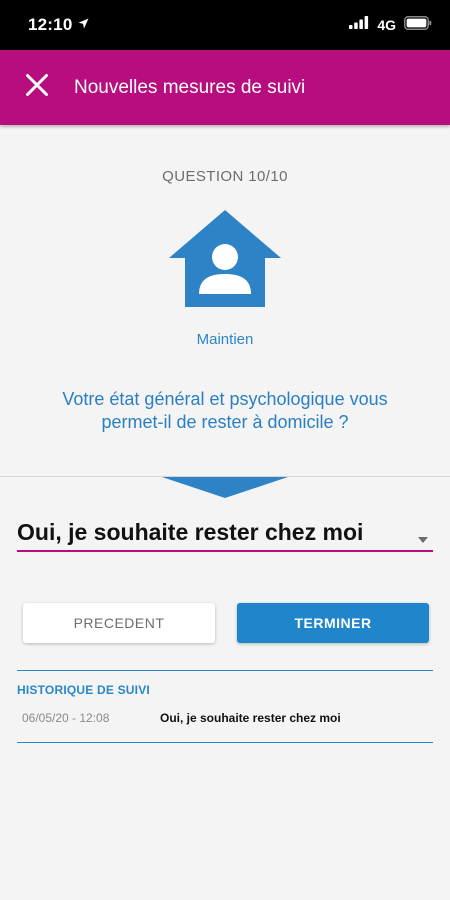 The width and height of the screenshot is (450, 900). I want to click on question-counter: QUESTION 10/10, so click(225, 176).